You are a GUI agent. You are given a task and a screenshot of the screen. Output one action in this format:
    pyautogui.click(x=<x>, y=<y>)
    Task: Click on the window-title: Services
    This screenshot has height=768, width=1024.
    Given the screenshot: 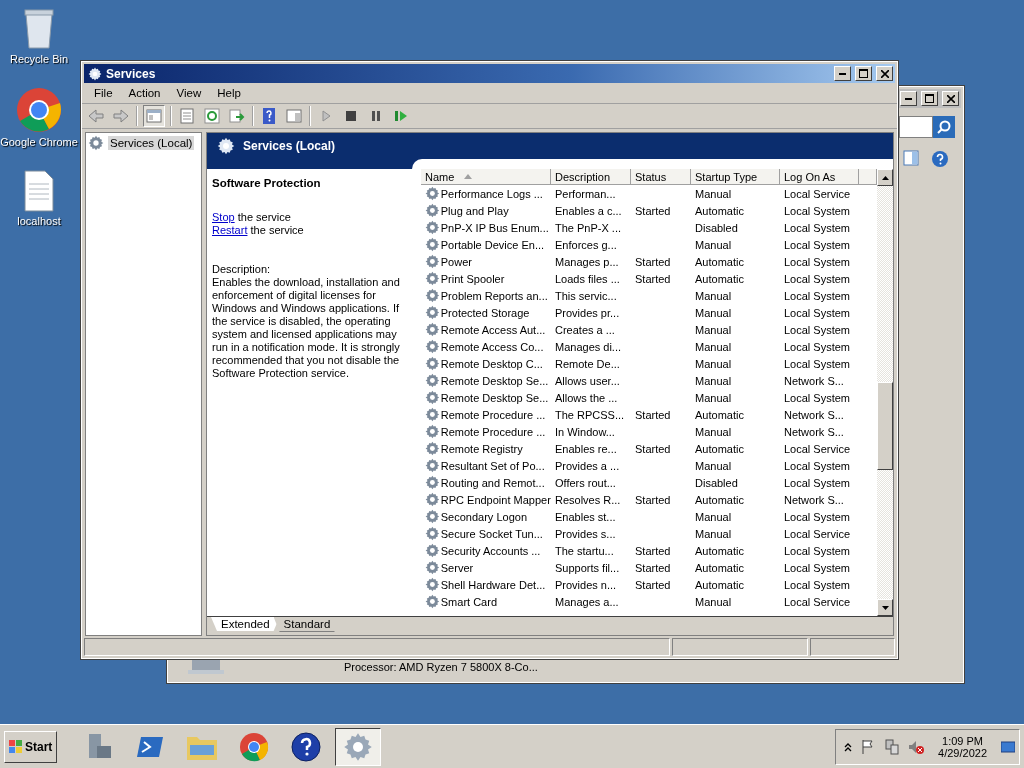 What is the action you would take?
    pyautogui.click(x=131, y=73)
    